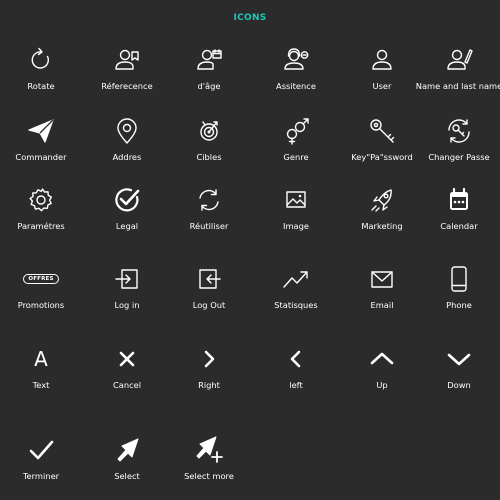 The height and width of the screenshot is (500, 500). Describe the element at coordinates (382, 305) in the screenshot. I see `icon-label: Email` at that location.